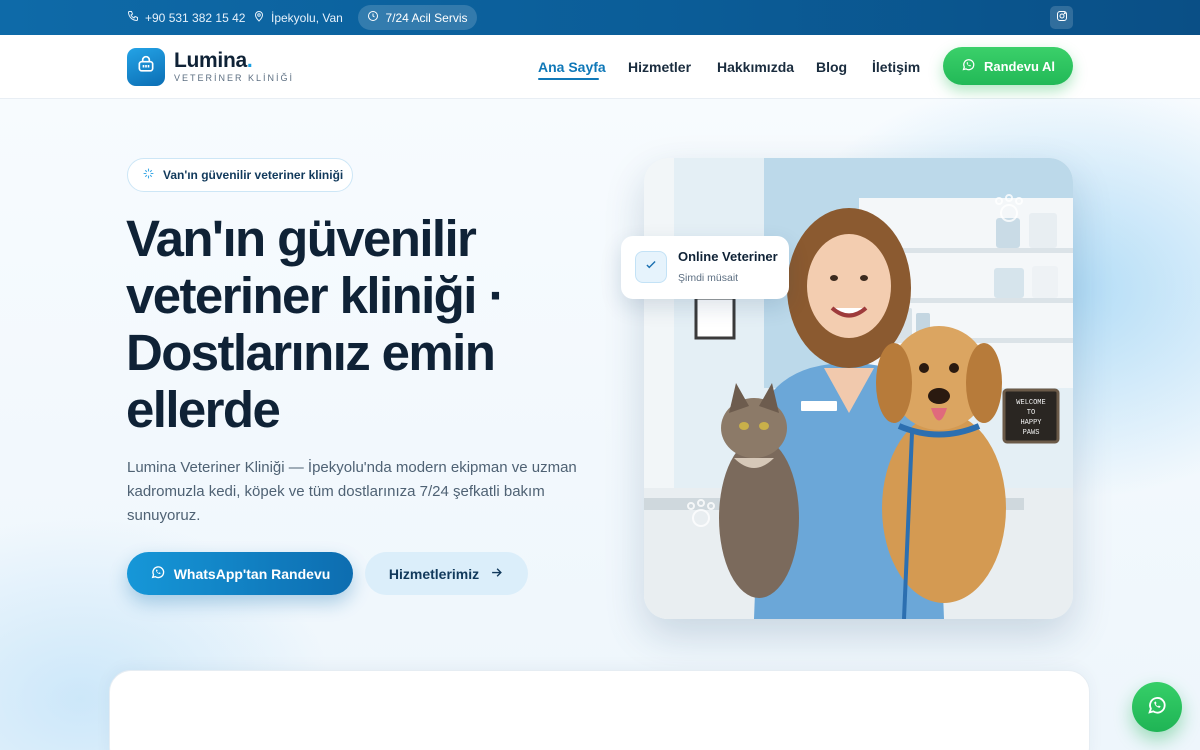 Image resolution: width=1200 pixels, height=750 pixels. I want to click on headline-line: Van'ın güvenilir, so click(301, 238).